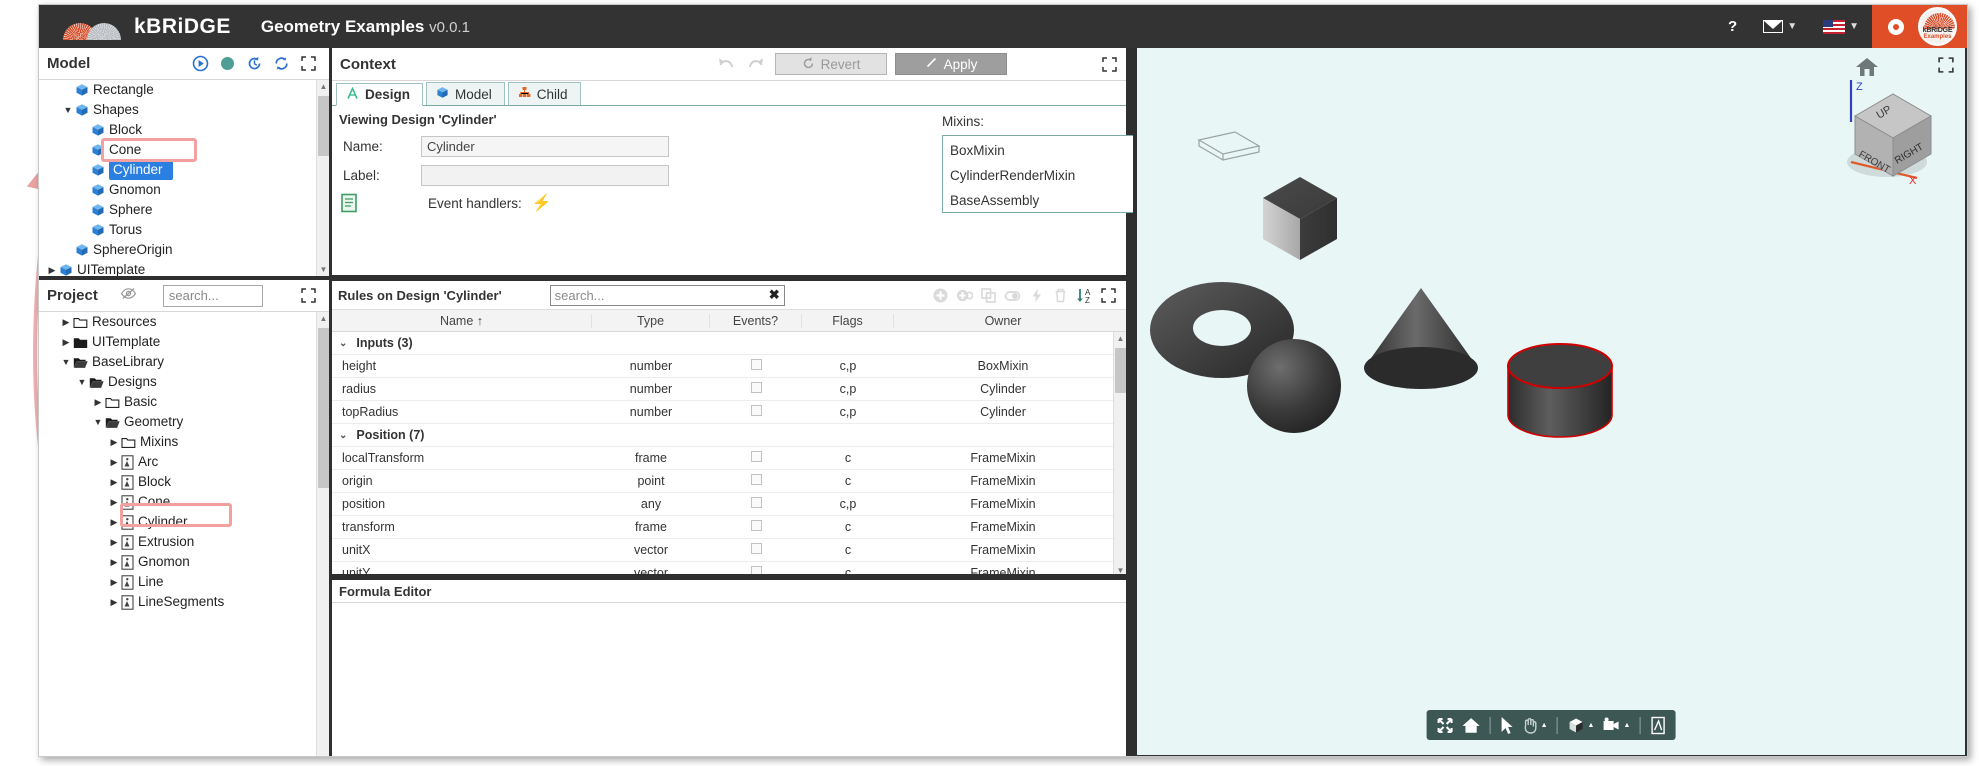  What do you see at coordinates (1084, 295) in the screenshot?
I see `sort-az-icon: AZ` at bounding box center [1084, 295].